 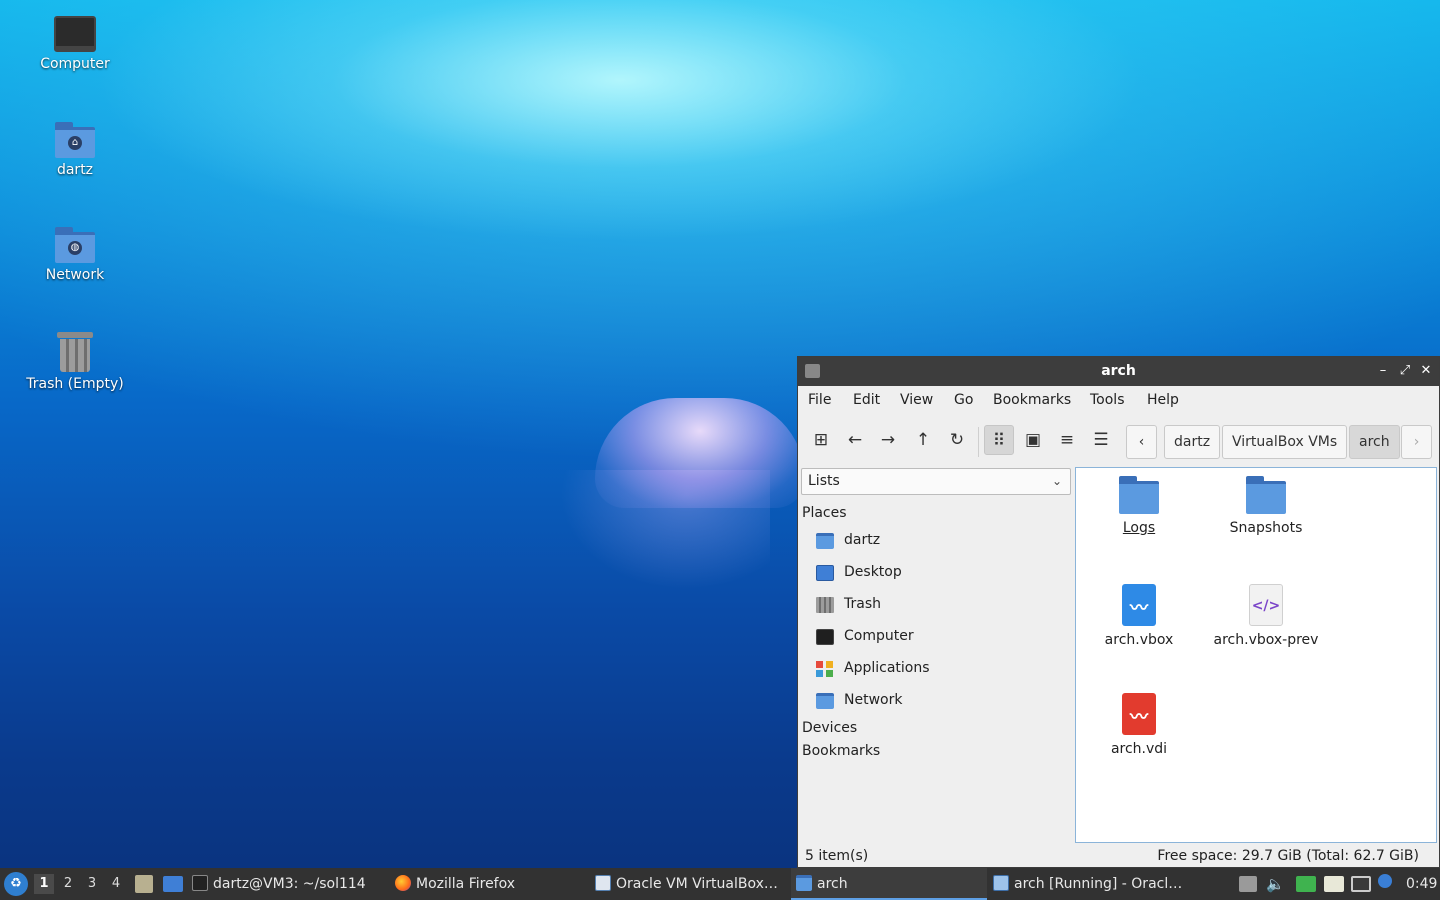 What do you see at coordinates (68, 884) in the screenshot?
I see `workspace-2: 2` at bounding box center [68, 884].